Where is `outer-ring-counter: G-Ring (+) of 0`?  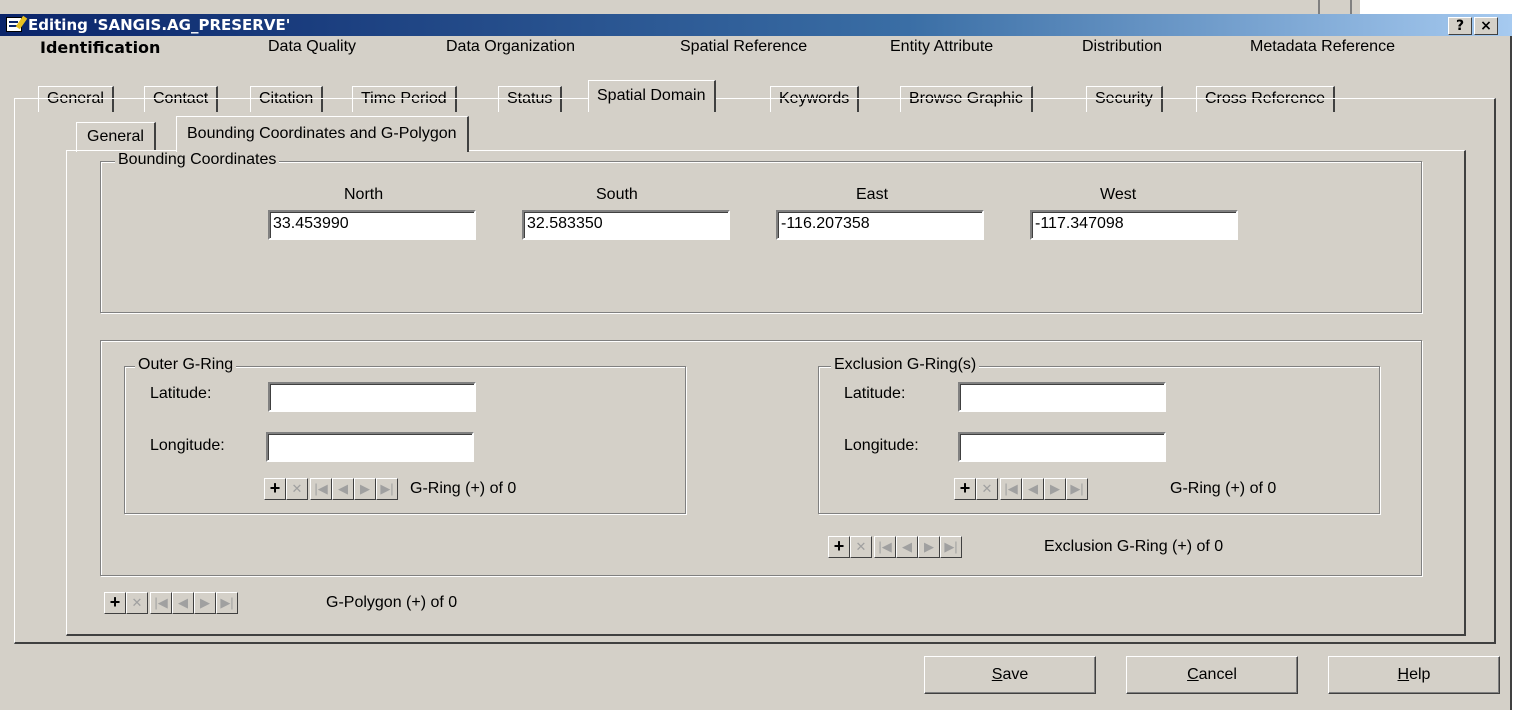
outer-ring-counter: G-Ring (+) of 0 is located at coordinates (463, 488).